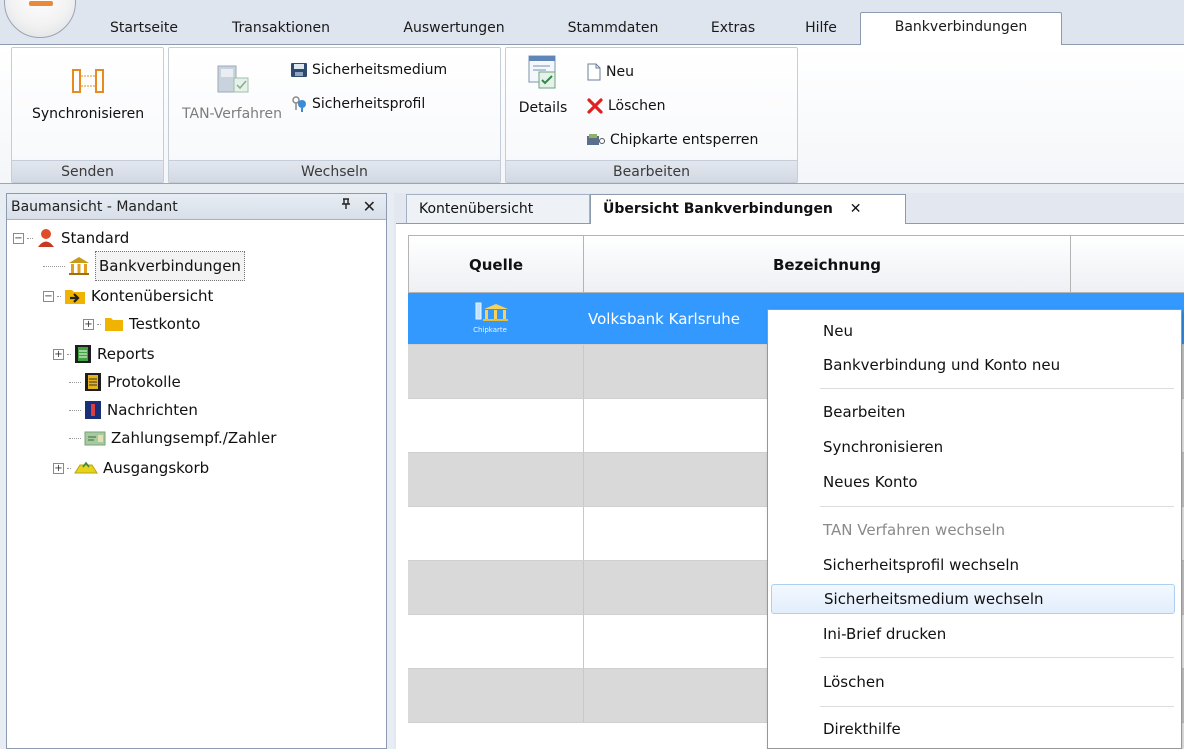 The width and height of the screenshot is (1184, 749). I want to click on doc-tab-uebersicht-bankverbindungen: Übersicht Bankverbindungen ✕, so click(748, 209).